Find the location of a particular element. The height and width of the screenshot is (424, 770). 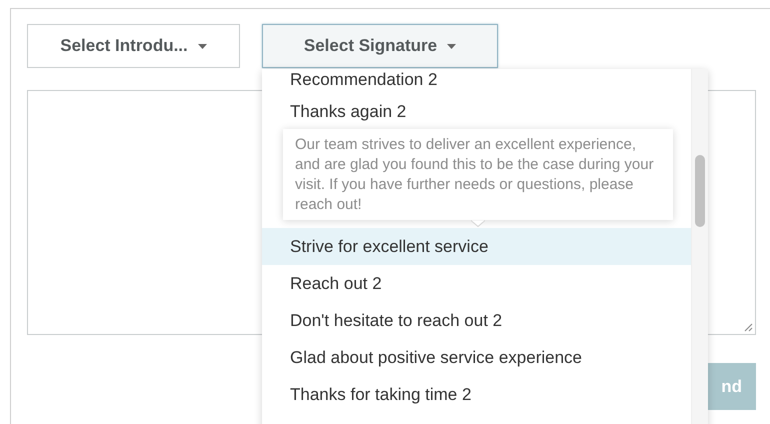

menu-item: Recommendation 2 is located at coordinates (476, 83).